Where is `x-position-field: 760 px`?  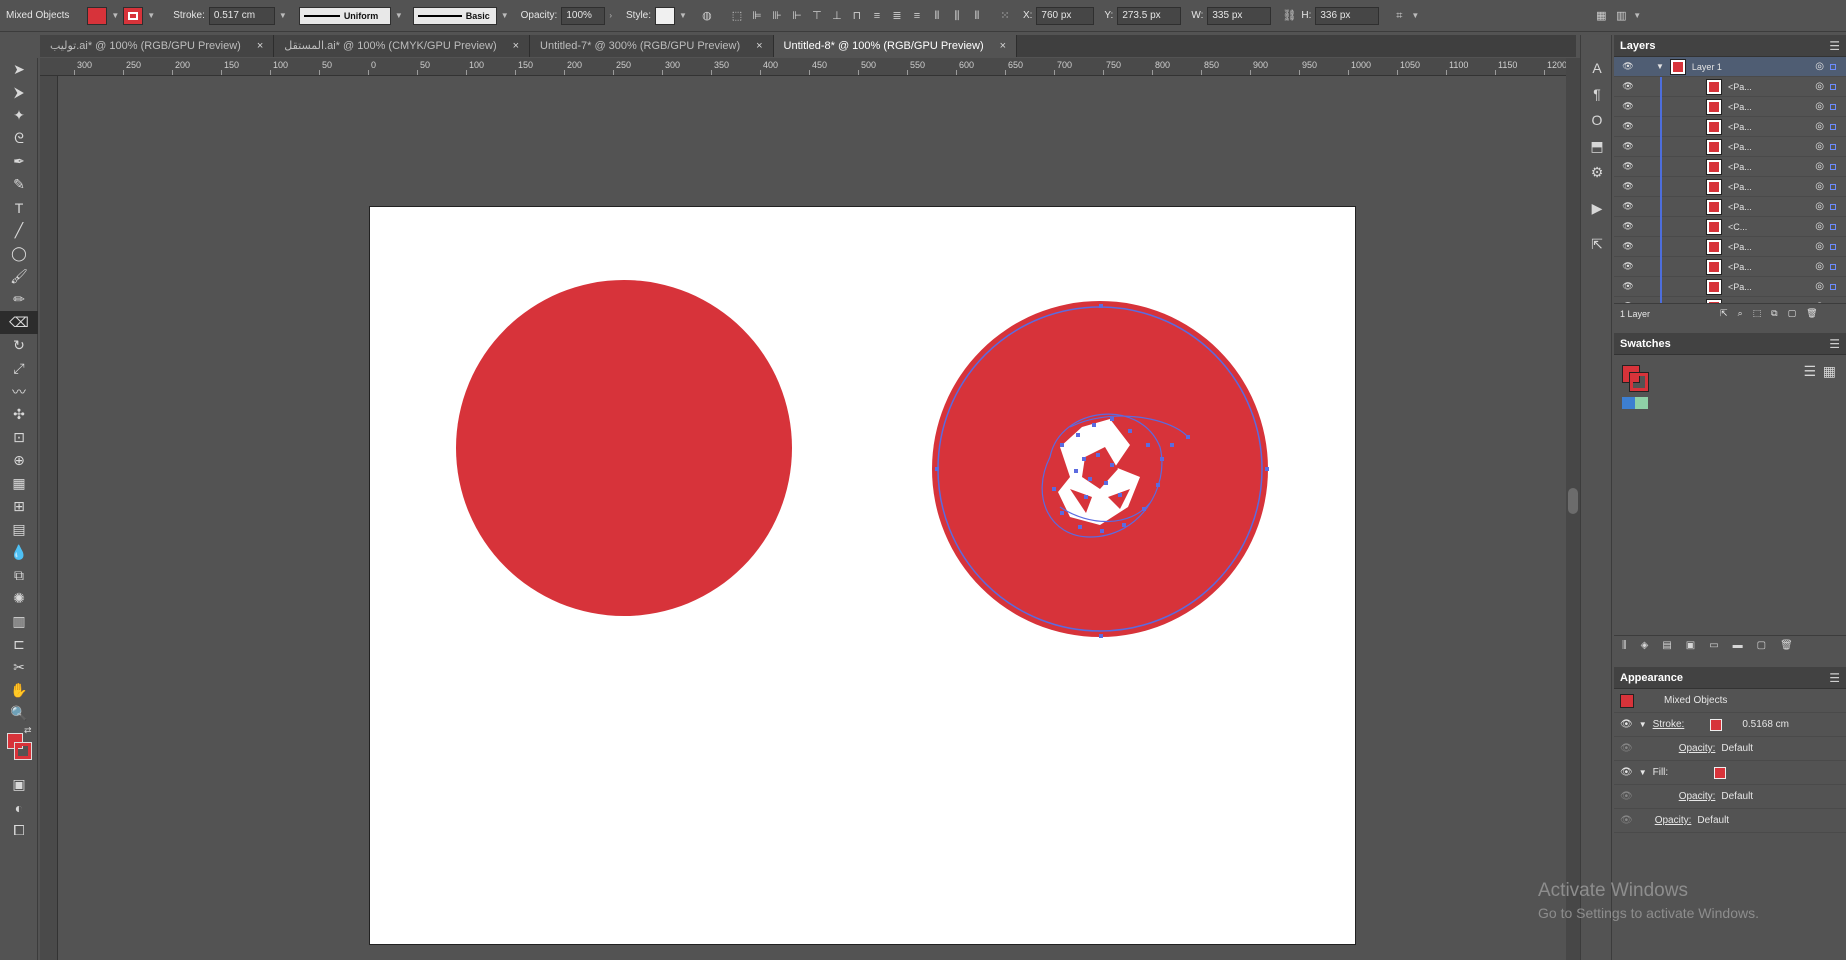
x-position-field: 760 px is located at coordinates (1065, 15).